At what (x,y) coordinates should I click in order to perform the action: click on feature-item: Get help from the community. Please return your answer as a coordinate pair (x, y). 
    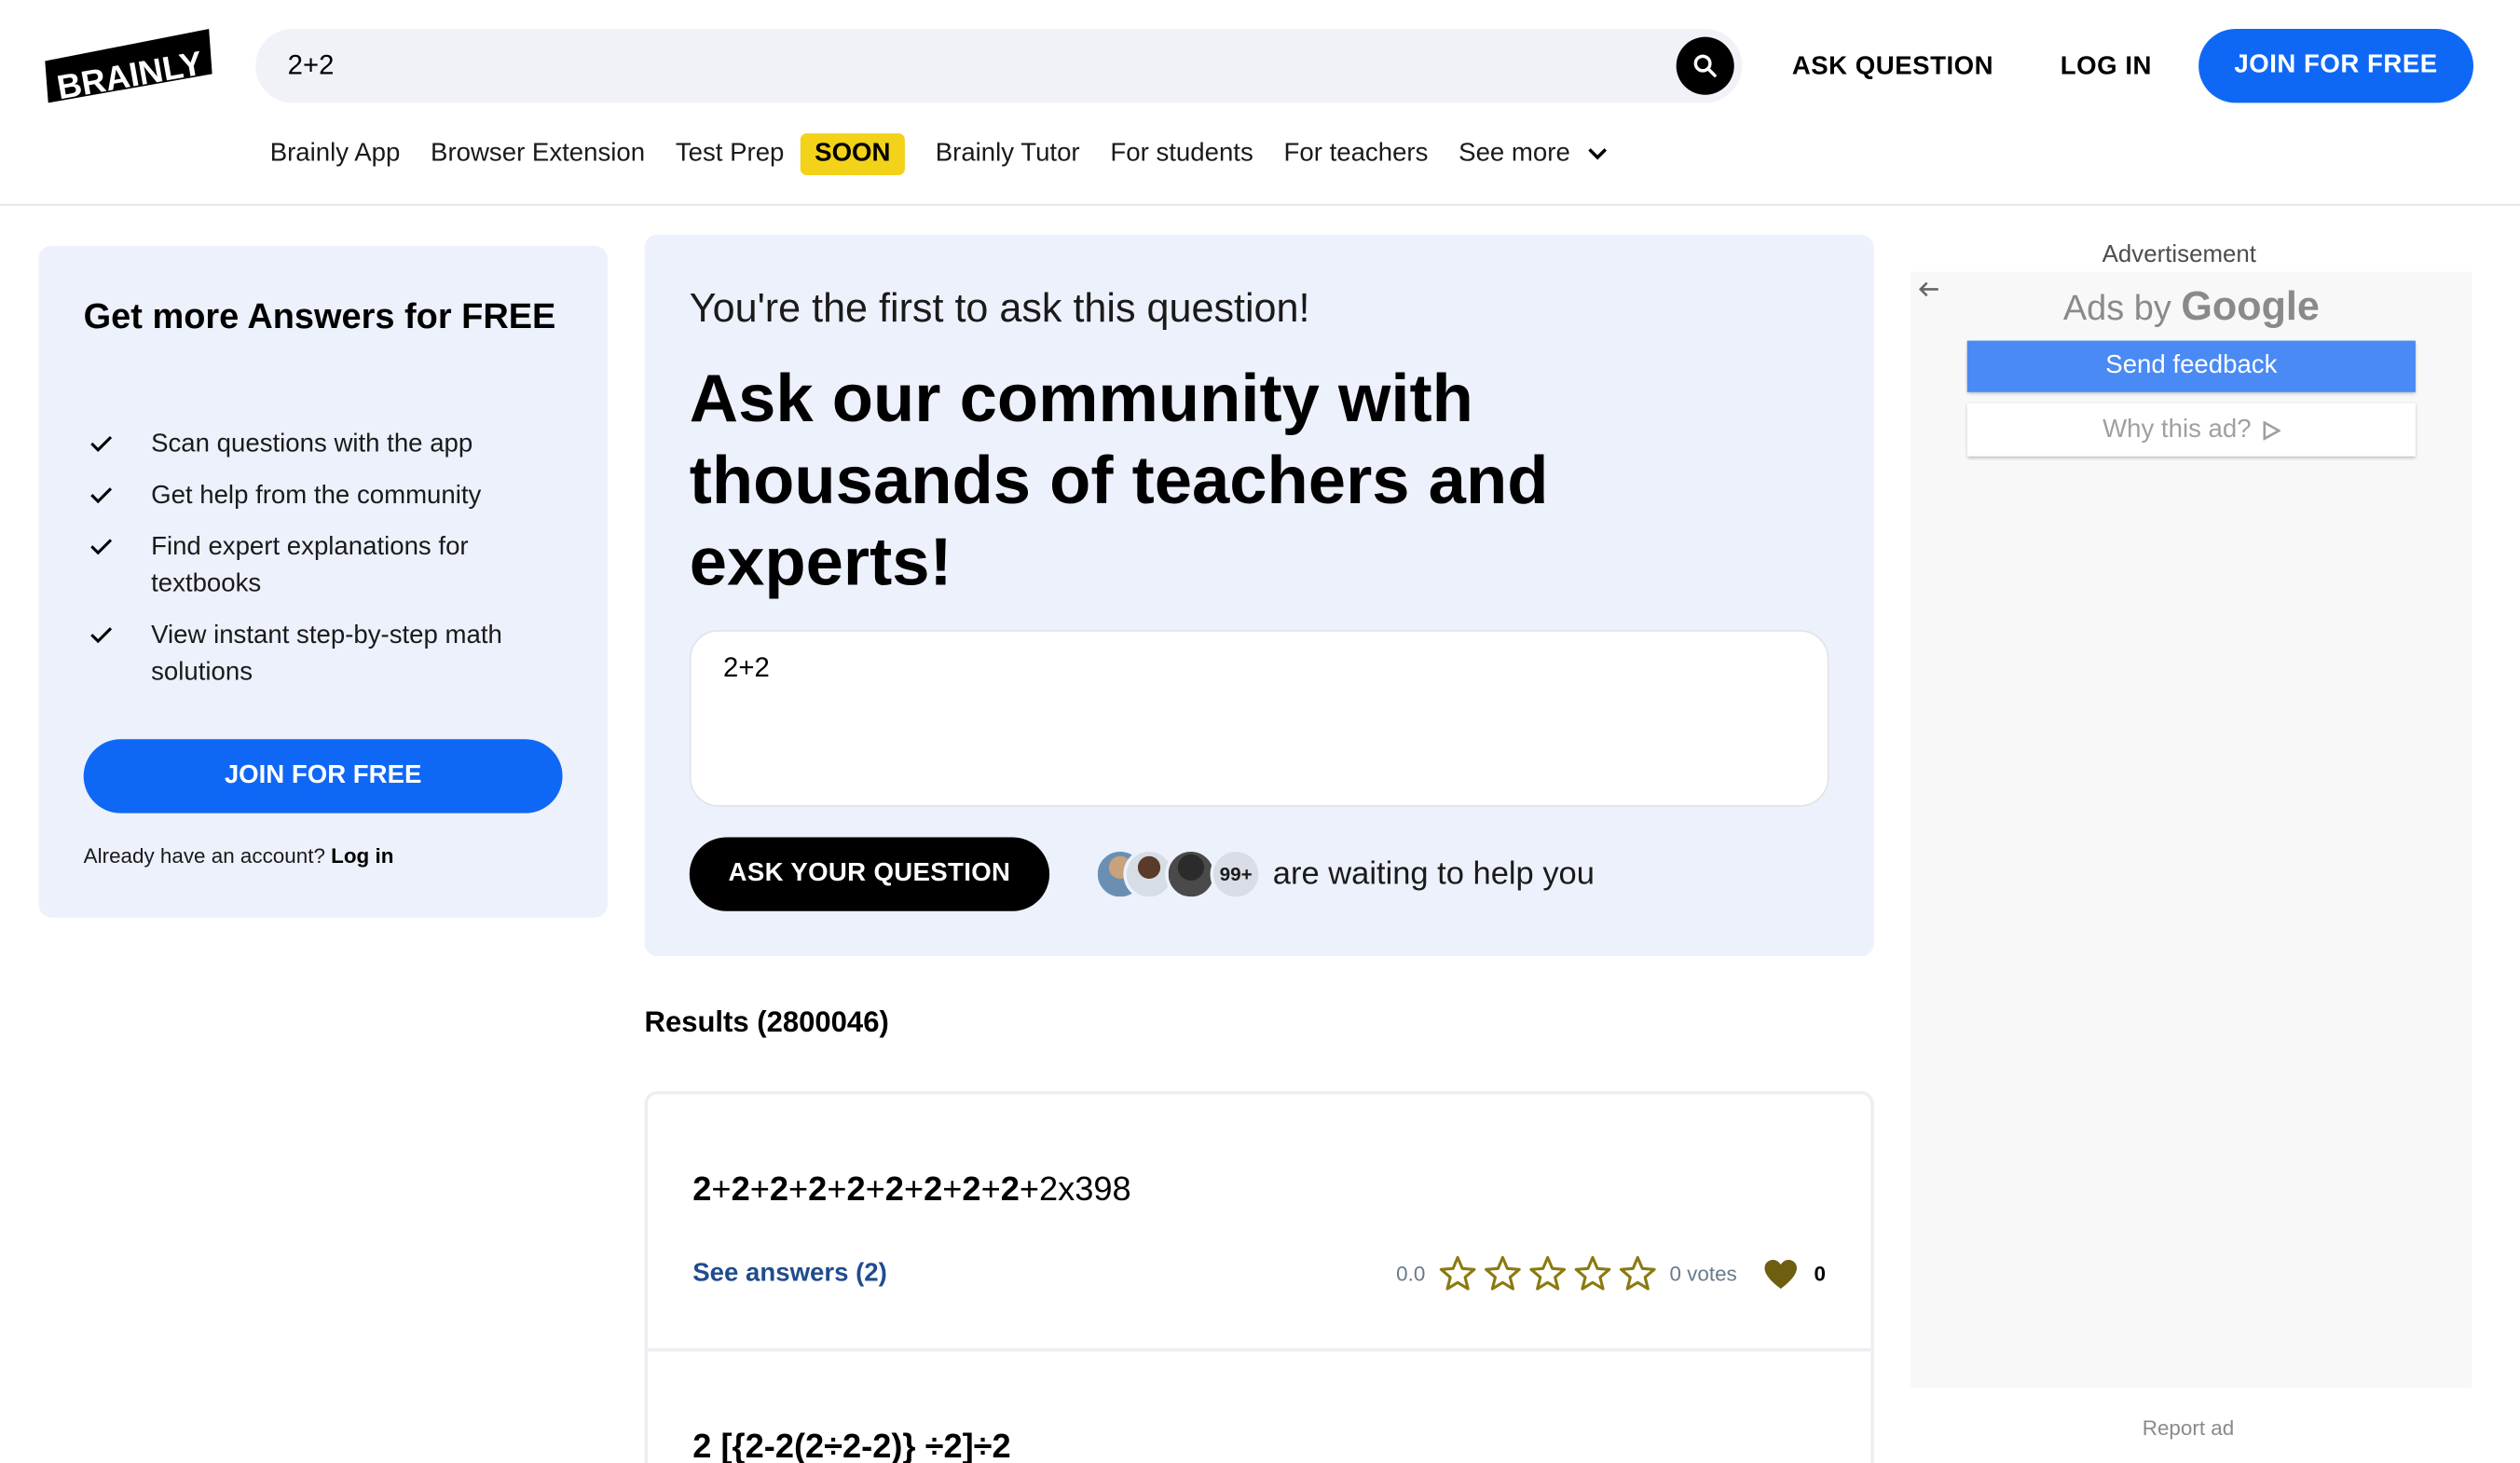
    Looking at the image, I should click on (333, 495).